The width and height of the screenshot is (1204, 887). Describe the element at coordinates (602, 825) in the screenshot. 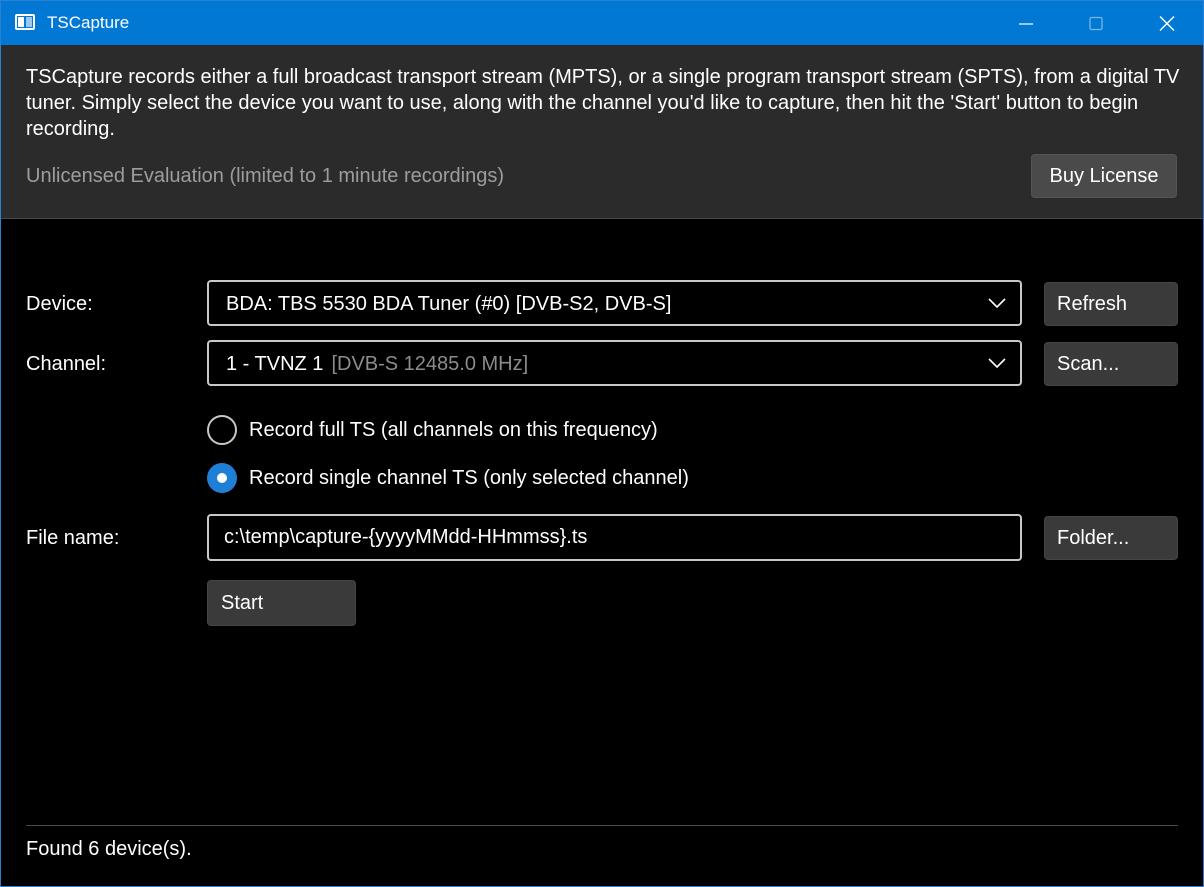

I see `status-divider` at that location.